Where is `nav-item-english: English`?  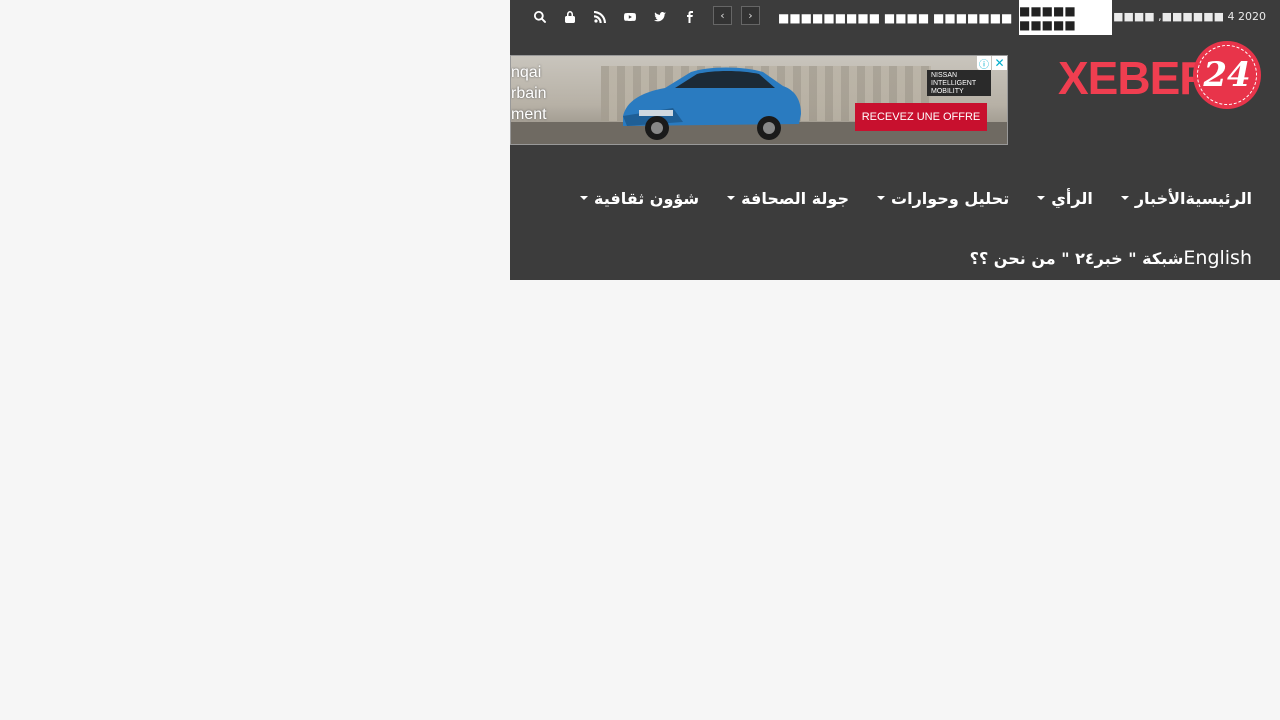
nav-item-english: English is located at coordinates (1217, 258).